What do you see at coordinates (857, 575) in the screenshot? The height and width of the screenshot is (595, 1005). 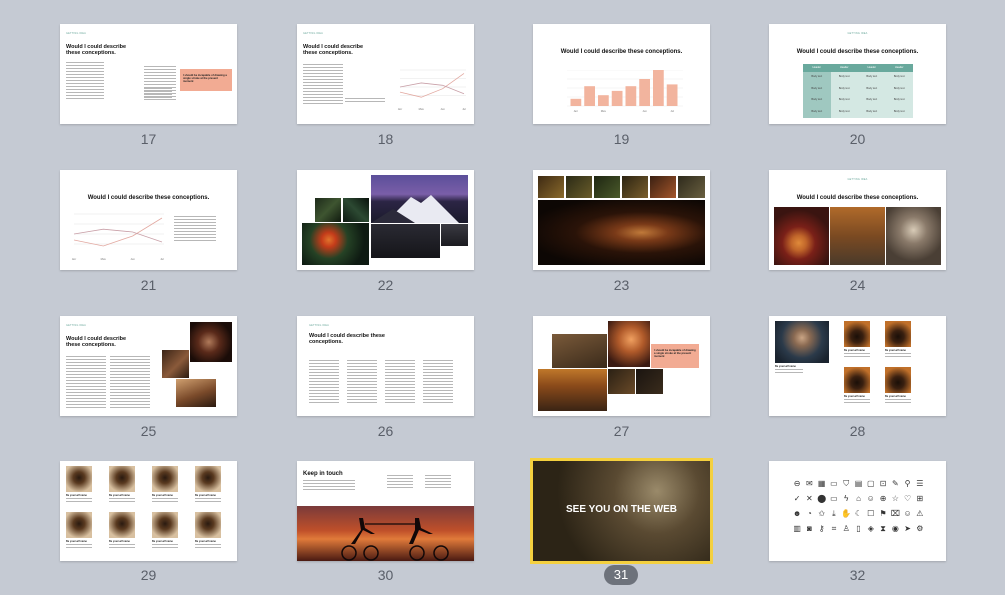 I see `slide-number: 32` at bounding box center [857, 575].